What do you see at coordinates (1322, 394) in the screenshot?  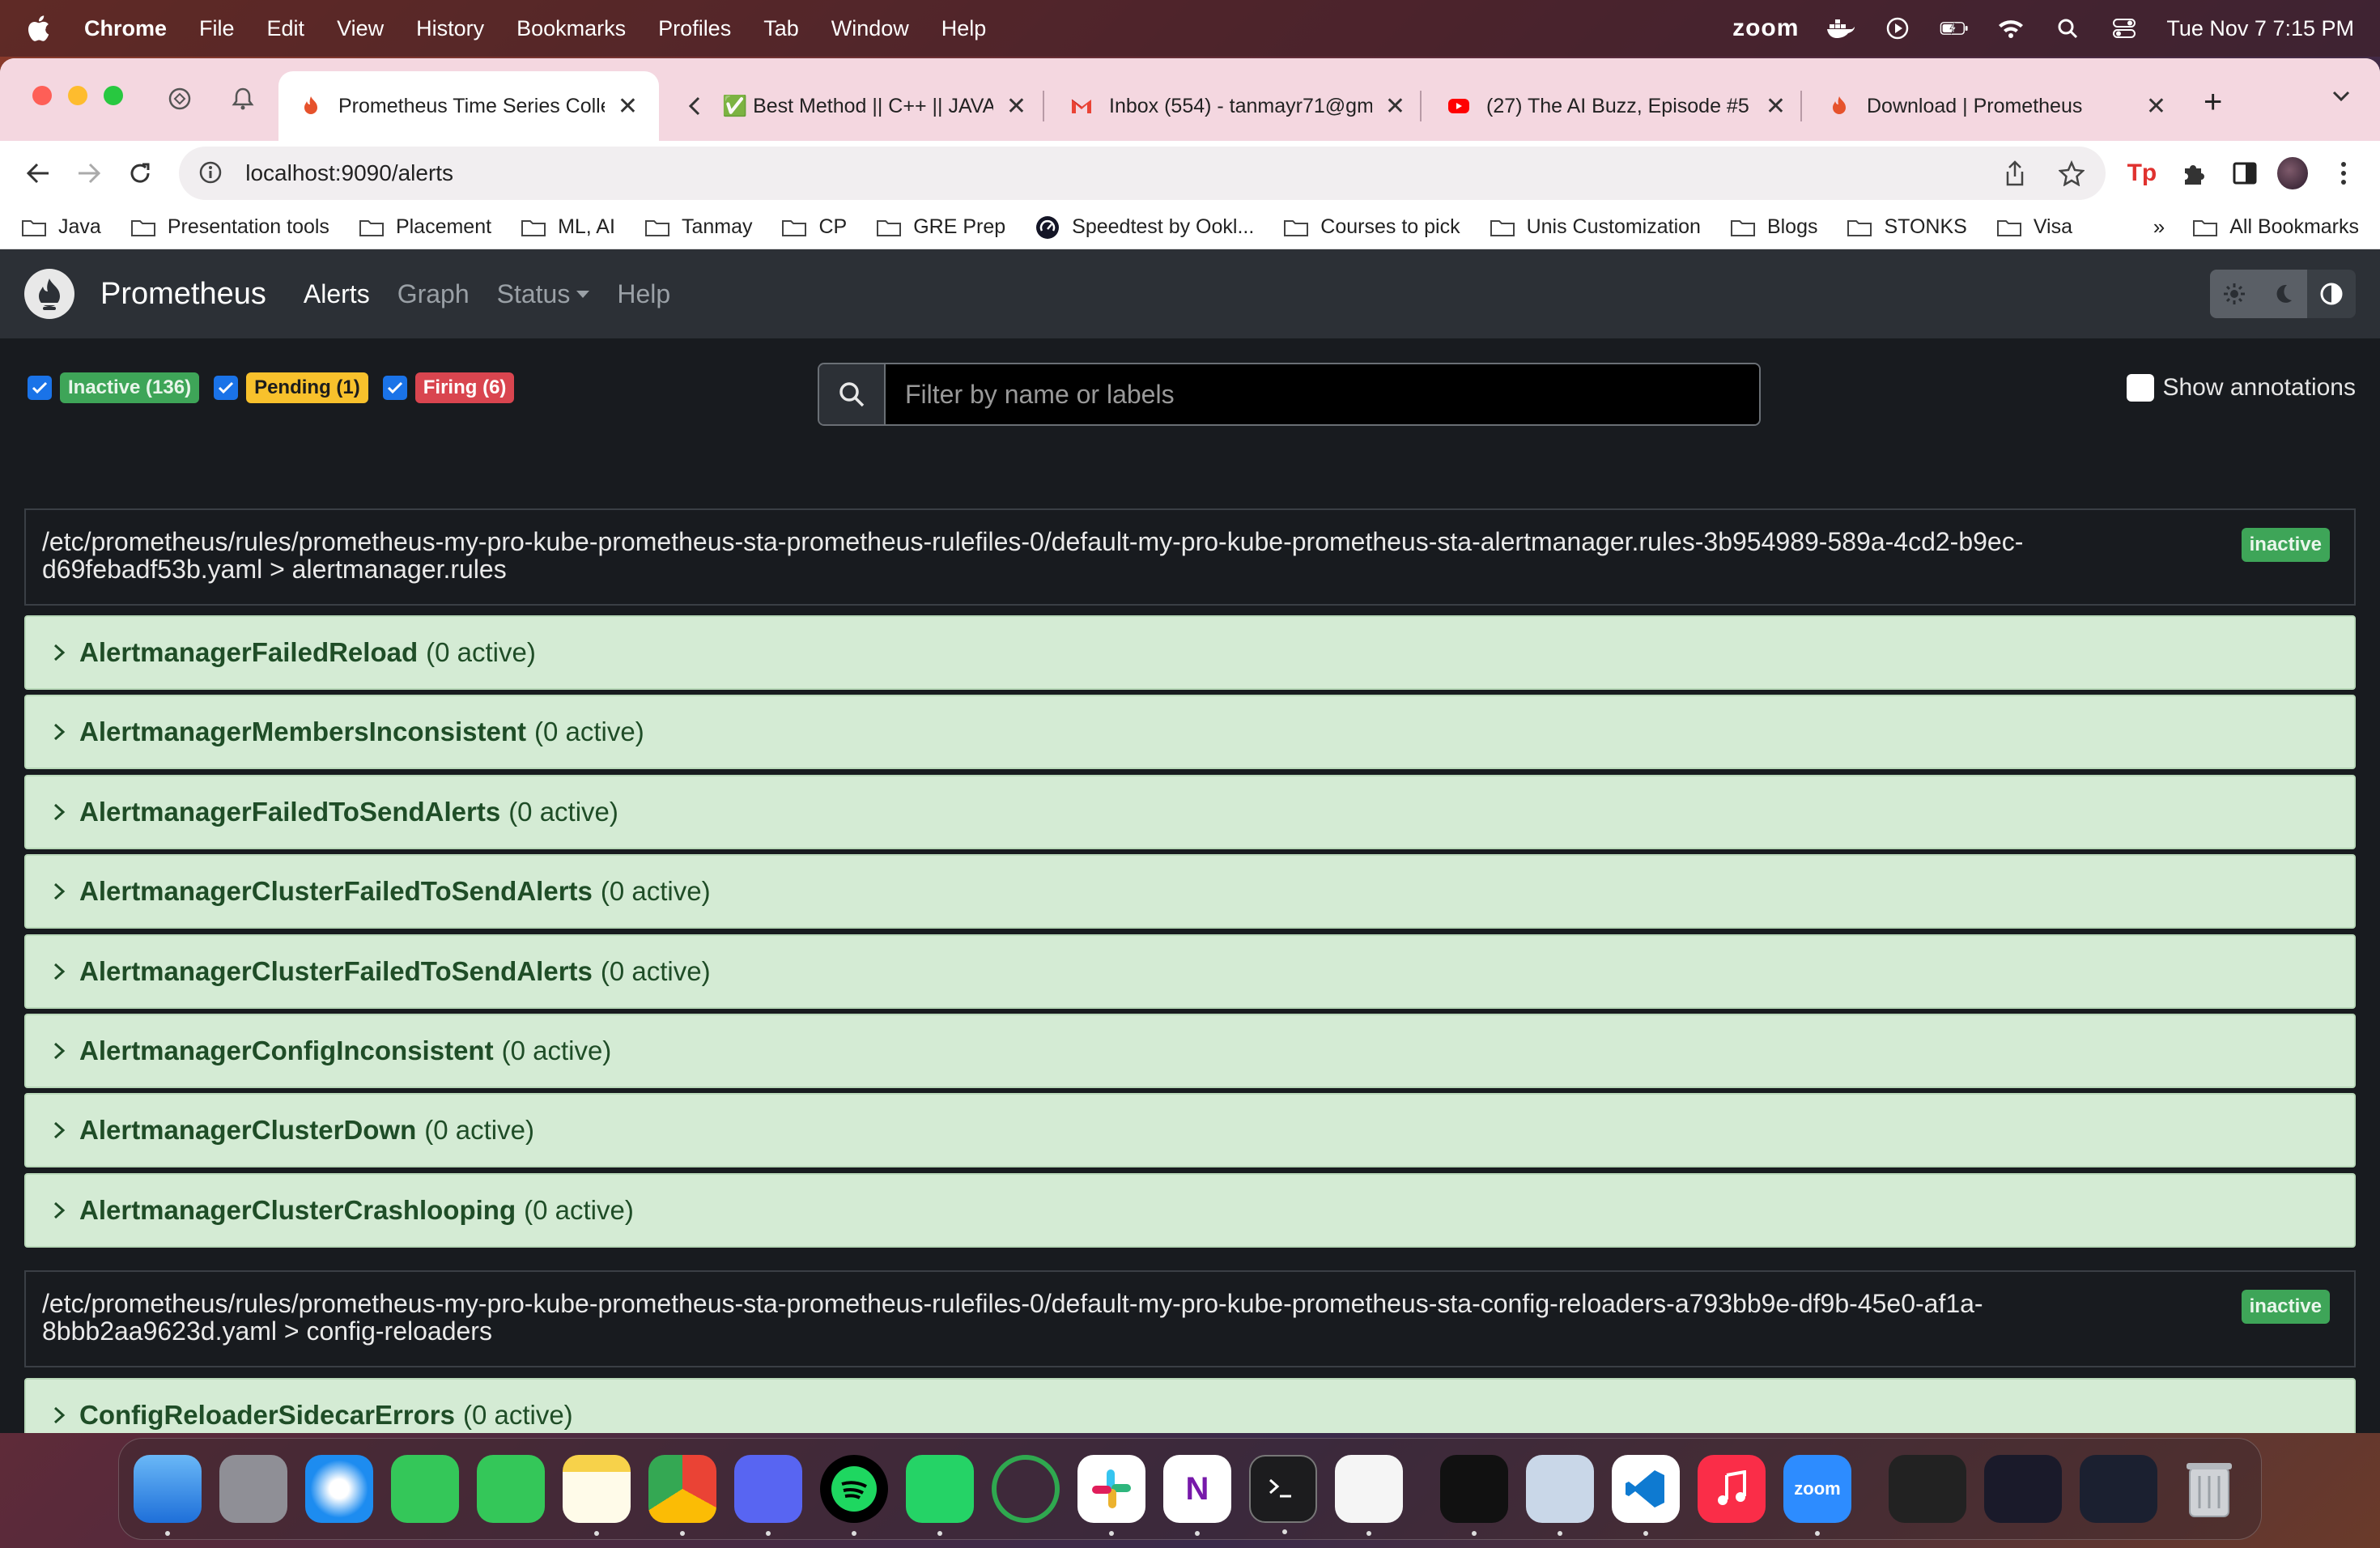 I see `alert-search-input: Filter by name or labels` at bounding box center [1322, 394].